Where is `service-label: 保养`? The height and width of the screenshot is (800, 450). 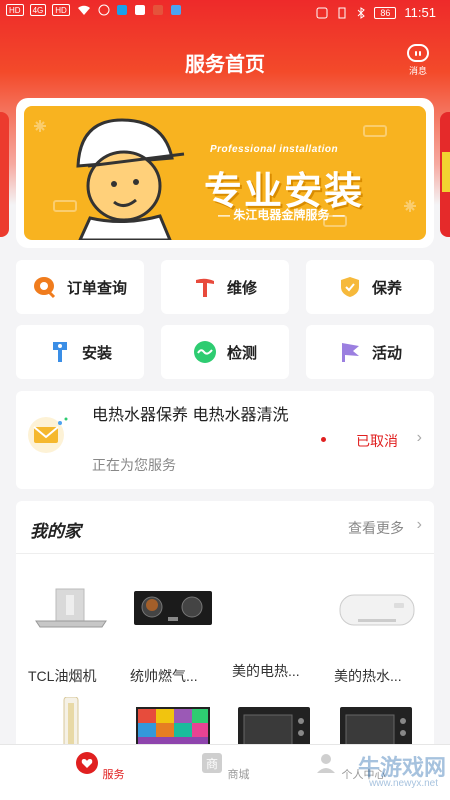 service-label: 保养 is located at coordinates (386, 288).